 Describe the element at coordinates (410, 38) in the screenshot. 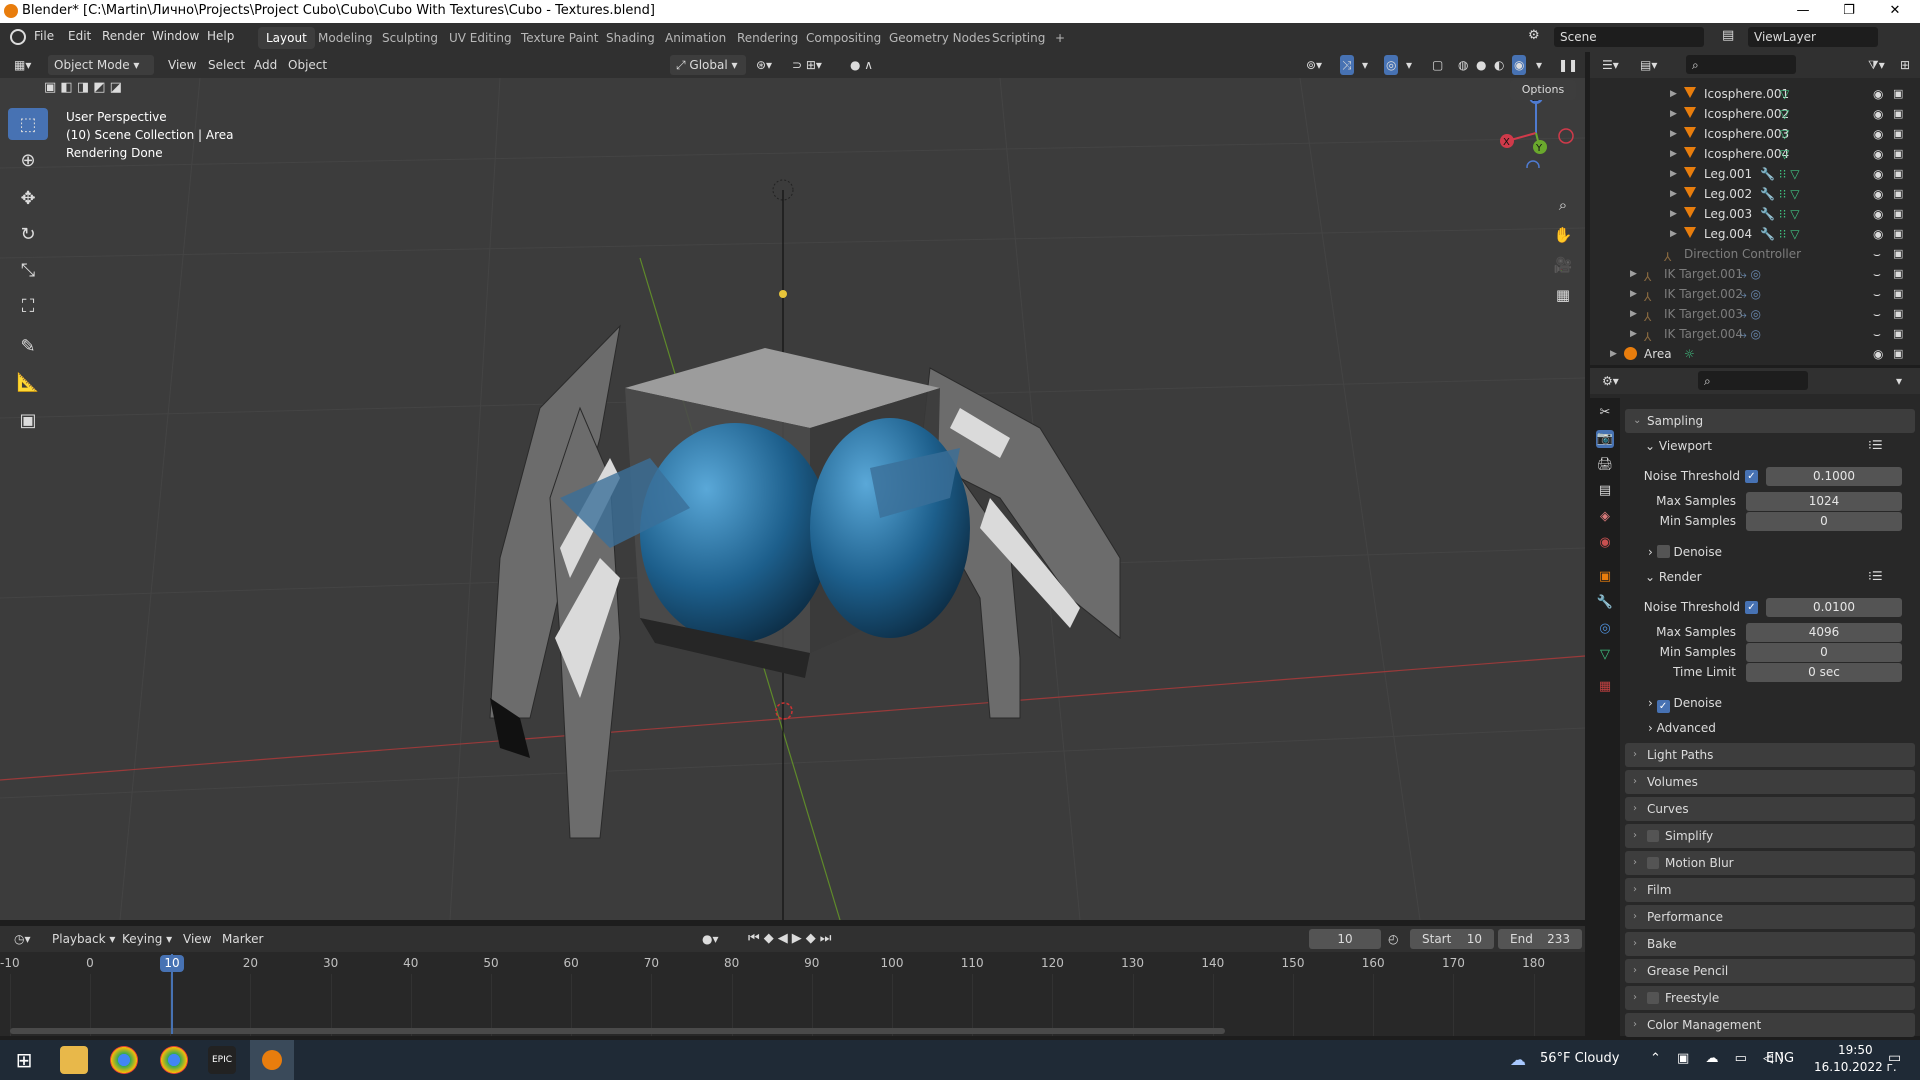

I see `tab-sculpting: Sculpting` at that location.